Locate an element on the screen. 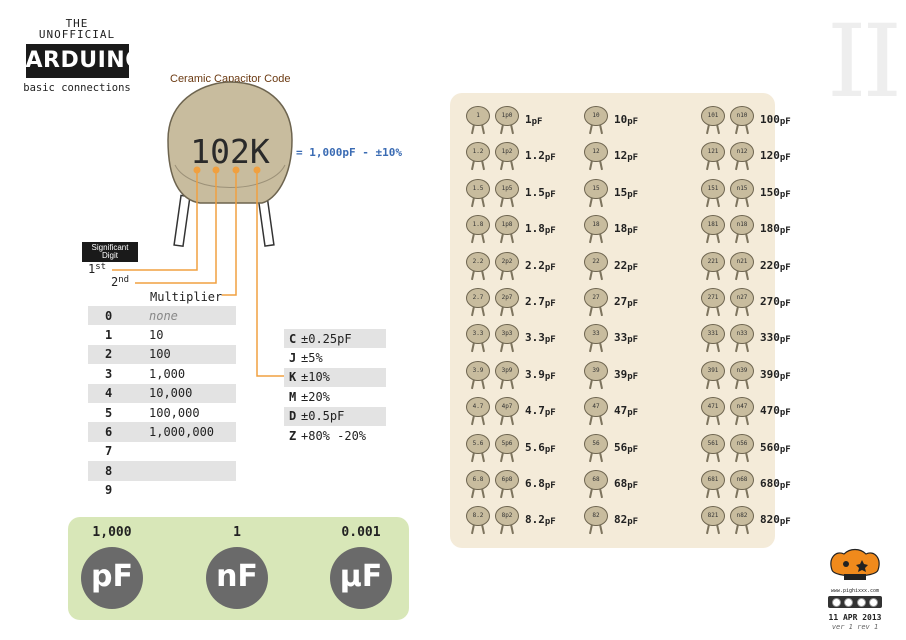 This screenshot has height=640, width=906. capacitor-value: 100pF is located at coordinates (775, 120).